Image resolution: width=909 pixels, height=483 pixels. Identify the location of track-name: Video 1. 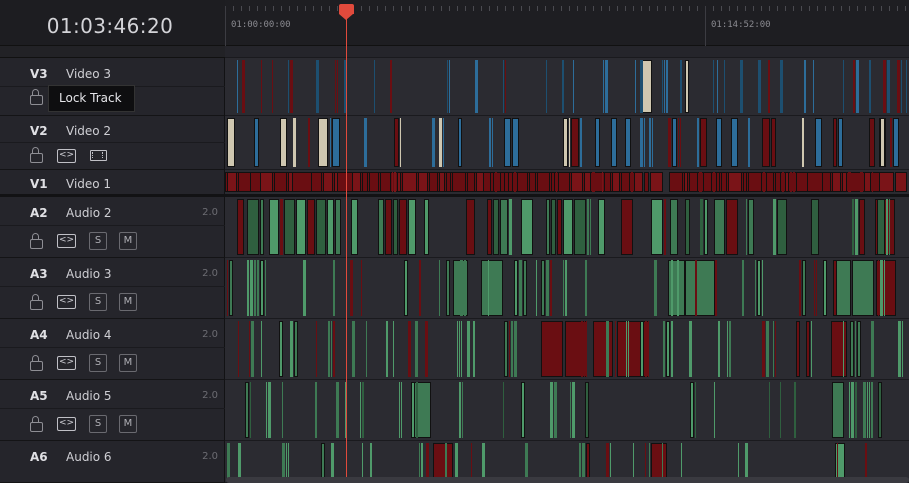
(88, 184).